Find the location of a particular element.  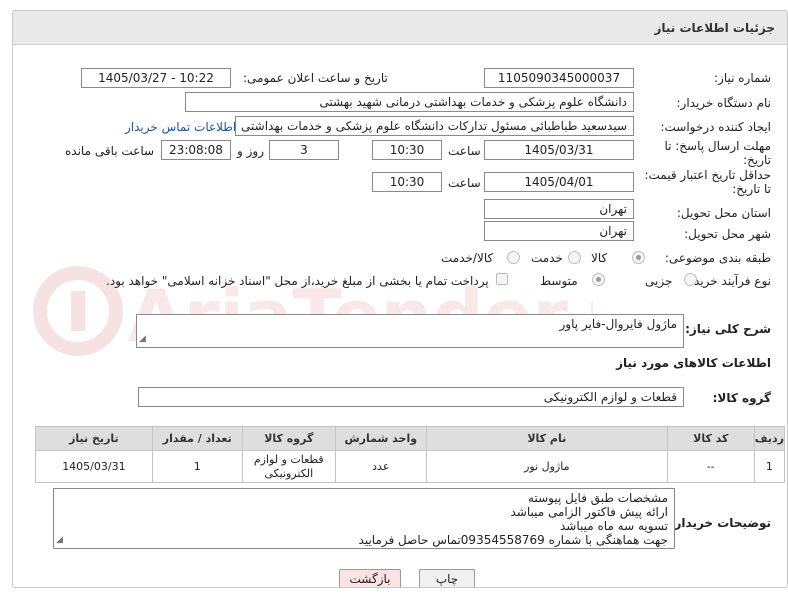

remaining-time-label: ساعت باقی مانده is located at coordinates (110, 151).